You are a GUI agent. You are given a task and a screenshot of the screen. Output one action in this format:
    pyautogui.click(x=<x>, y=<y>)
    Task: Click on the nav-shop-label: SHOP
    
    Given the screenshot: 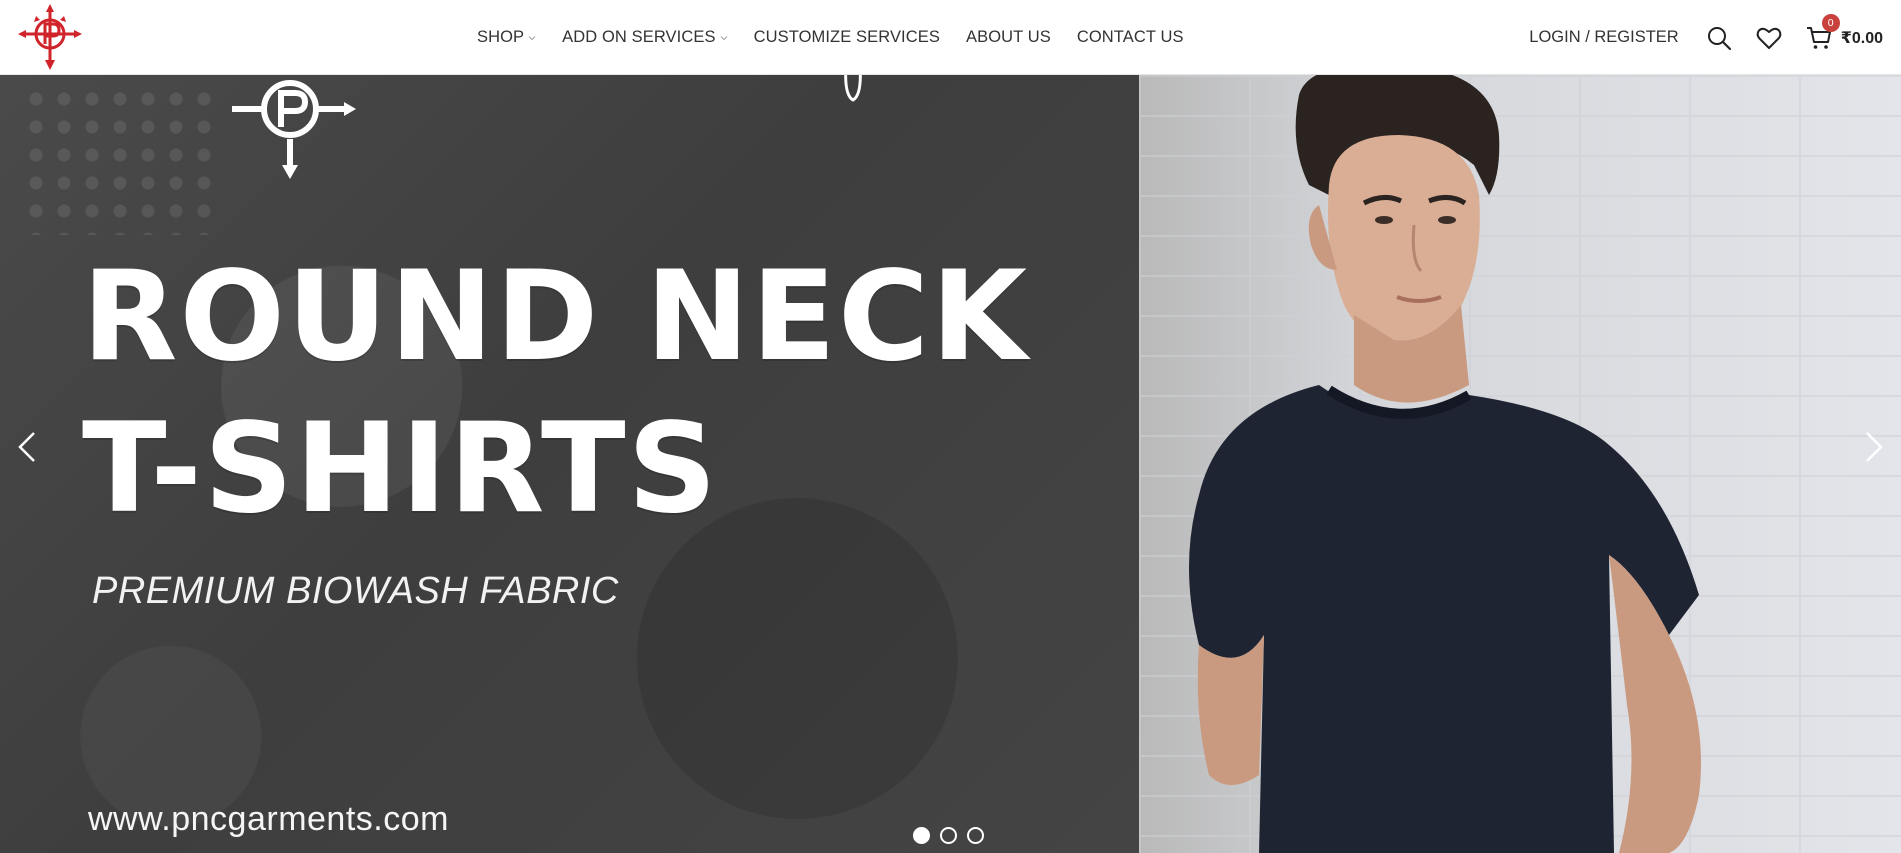 What is the action you would take?
    pyautogui.click(x=501, y=37)
    